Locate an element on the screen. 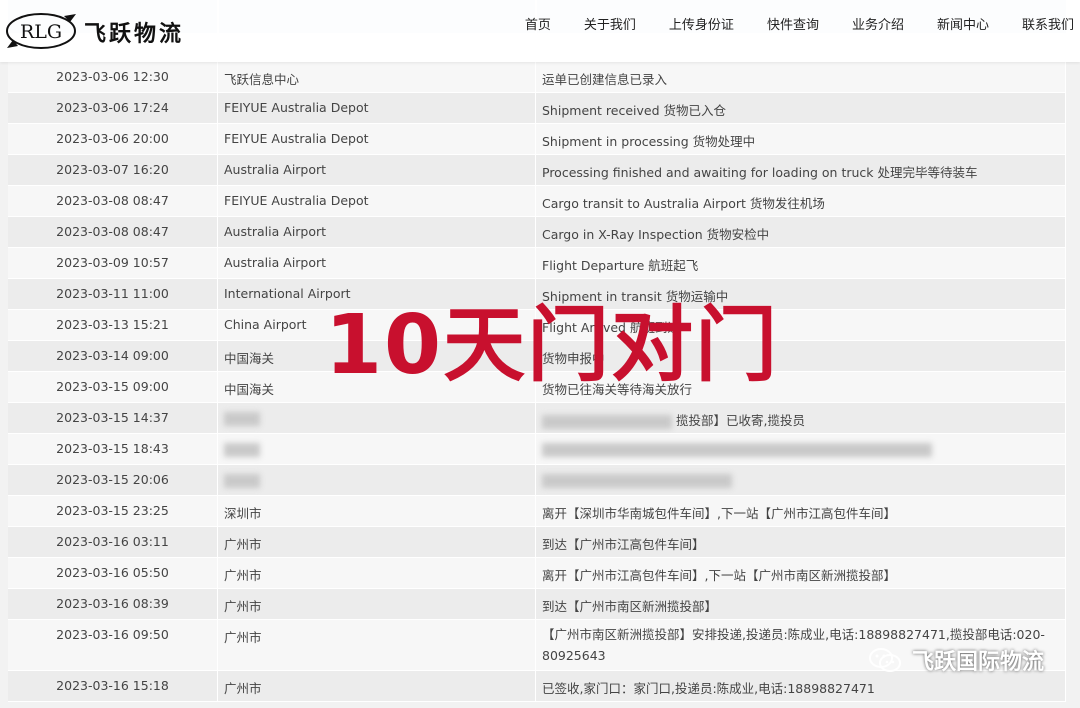 Image resolution: width=1080 pixels, height=708 pixels. tracking-time: 2023-03-06 12:30 is located at coordinates (113, 77).